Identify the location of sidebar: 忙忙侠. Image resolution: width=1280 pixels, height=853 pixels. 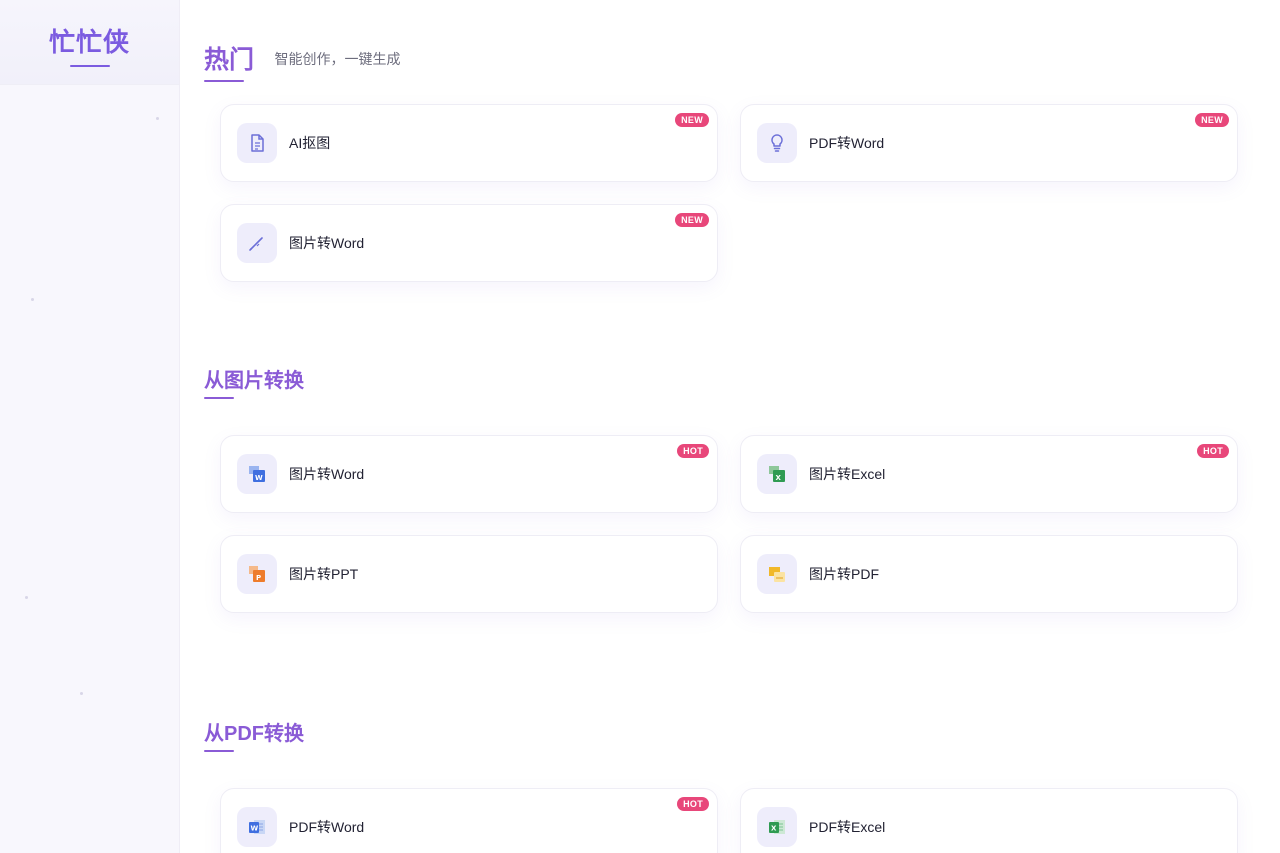
(90, 426).